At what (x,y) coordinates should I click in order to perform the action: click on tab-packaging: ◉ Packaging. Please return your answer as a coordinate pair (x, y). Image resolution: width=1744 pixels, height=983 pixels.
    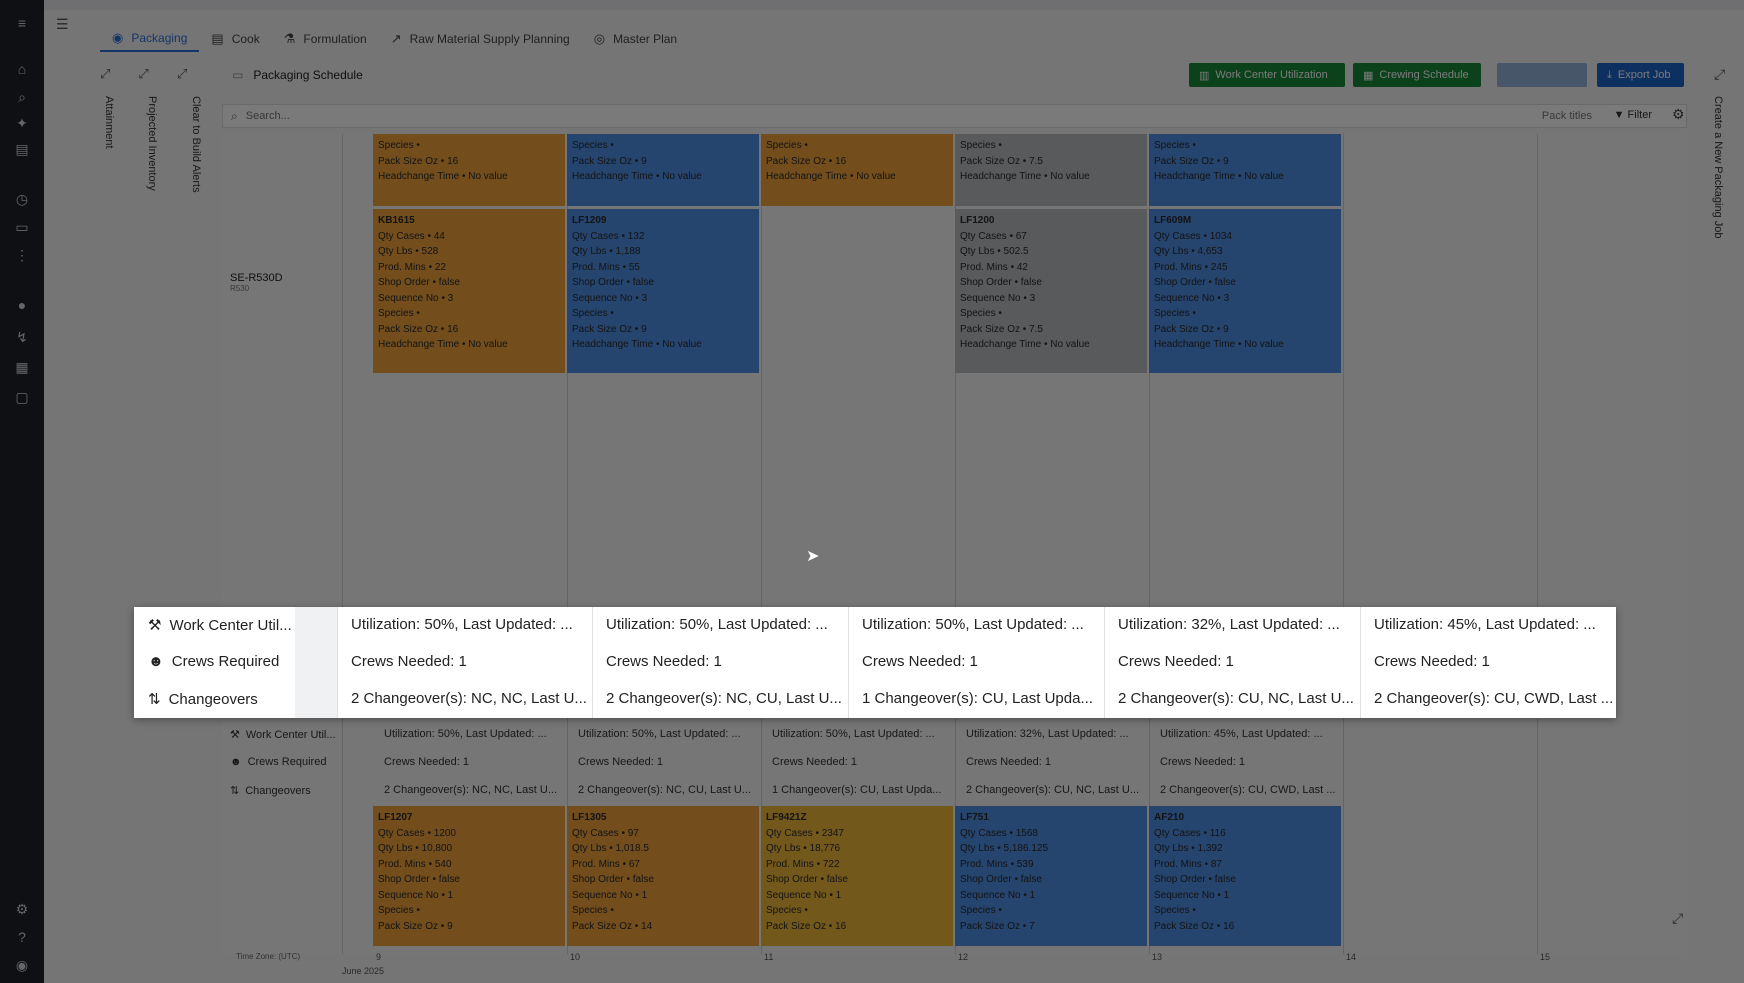
    Looking at the image, I should click on (150, 39).